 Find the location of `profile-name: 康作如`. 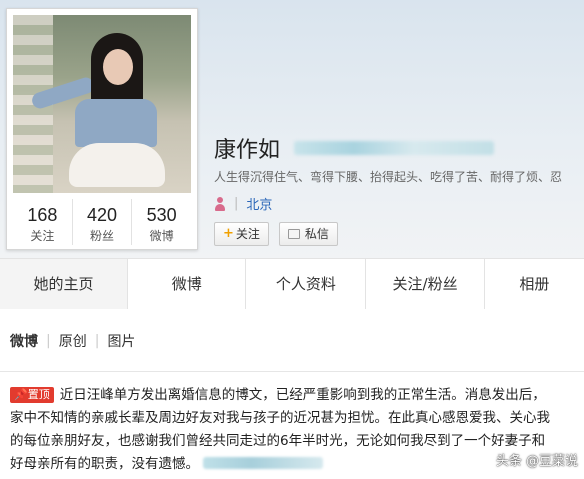

profile-name: 康作如 is located at coordinates (247, 150).